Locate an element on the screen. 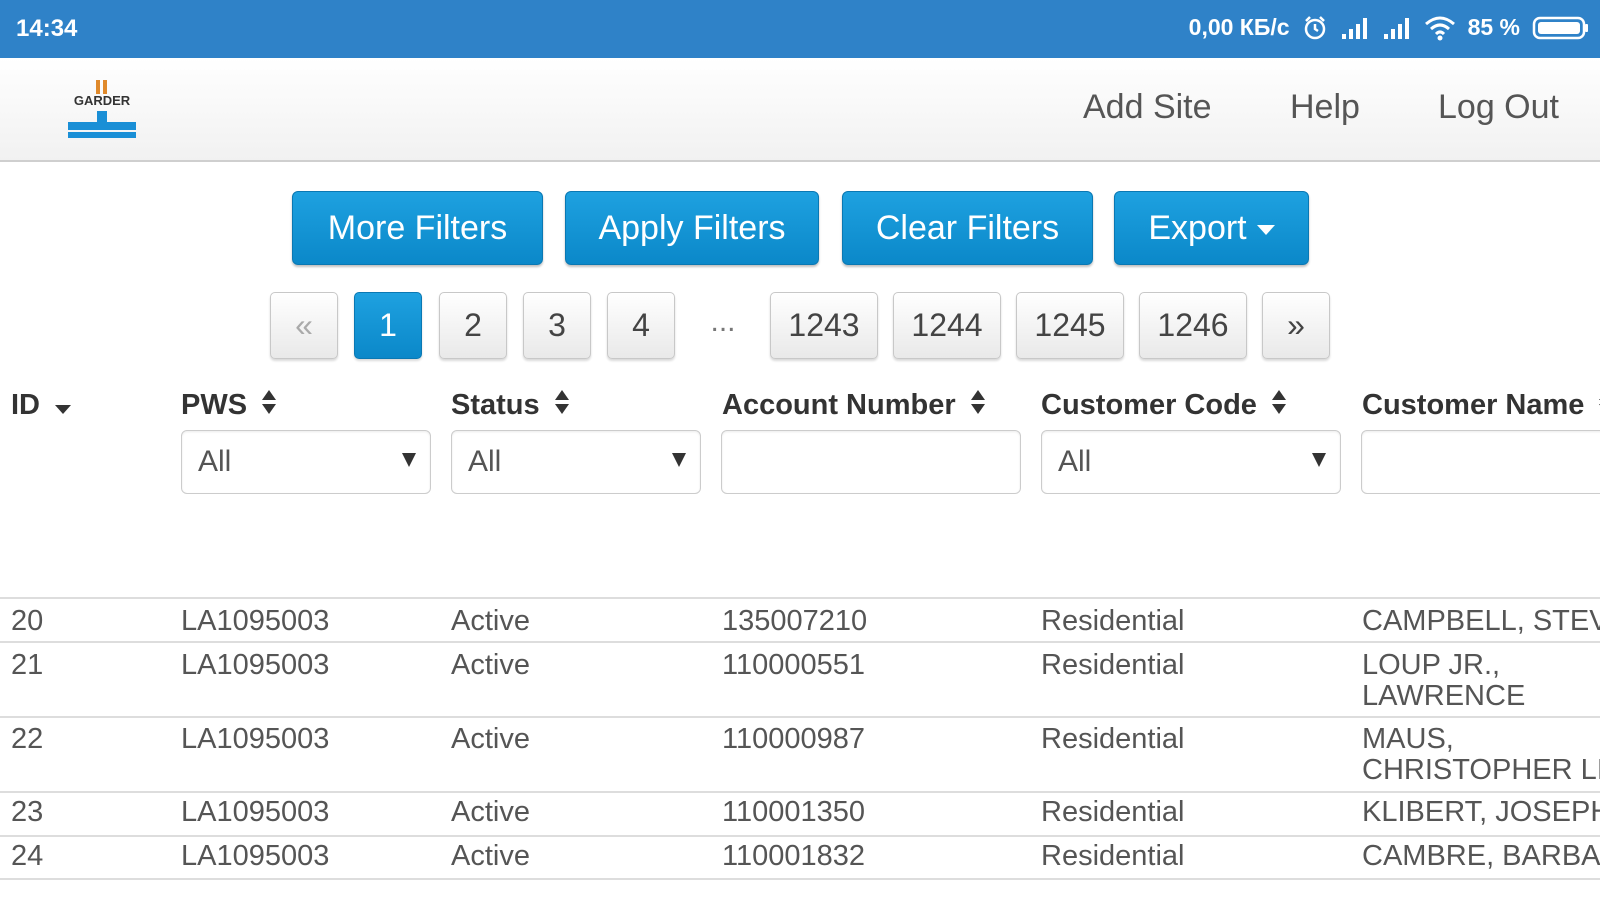 The width and height of the screenshot is (1600, 900). pws-filter-value: All is located at coordinates (215, 461).